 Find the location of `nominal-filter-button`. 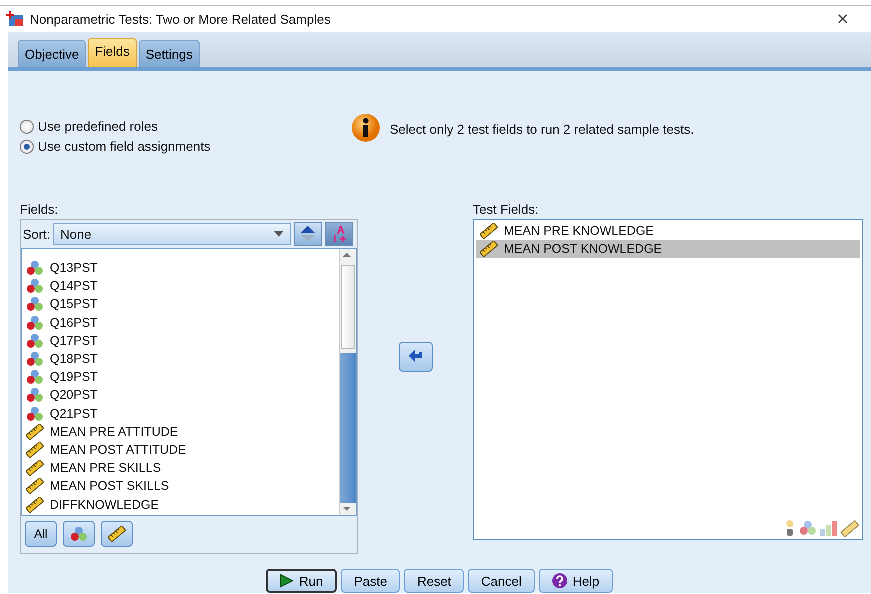

nominal-filter-button is located at coordinates (79, 534).